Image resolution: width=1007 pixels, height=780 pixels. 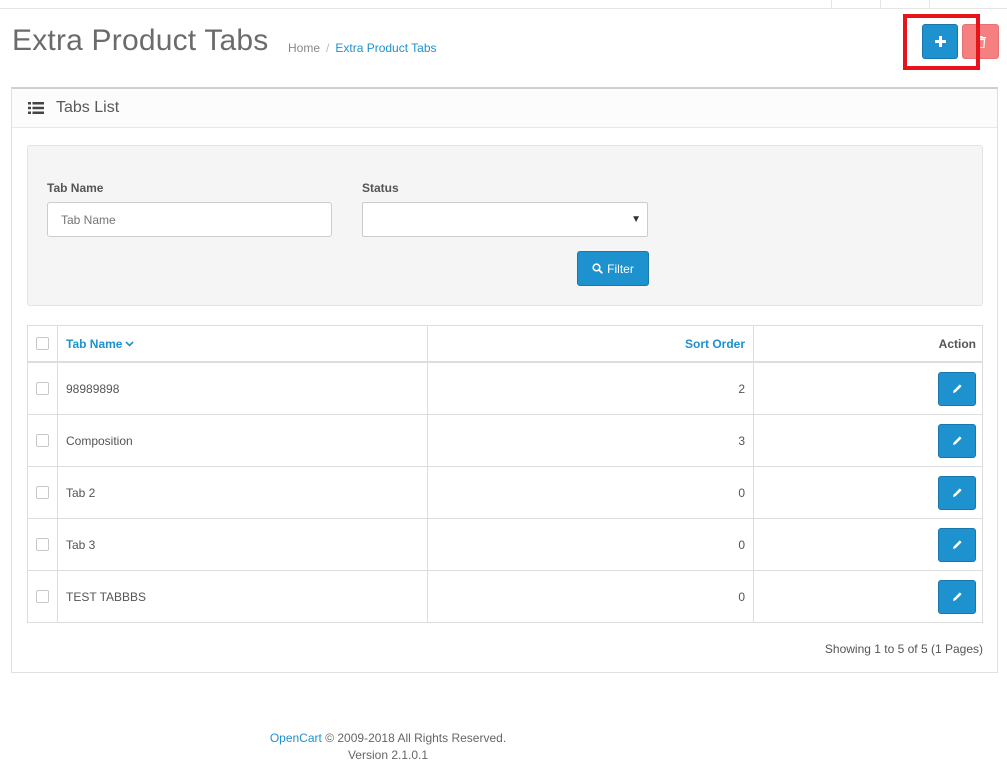 What do you see at coordinates (88, 107) in the screenshot?
I see `panel-title: Tabs List` at bounding box center [88, 107].